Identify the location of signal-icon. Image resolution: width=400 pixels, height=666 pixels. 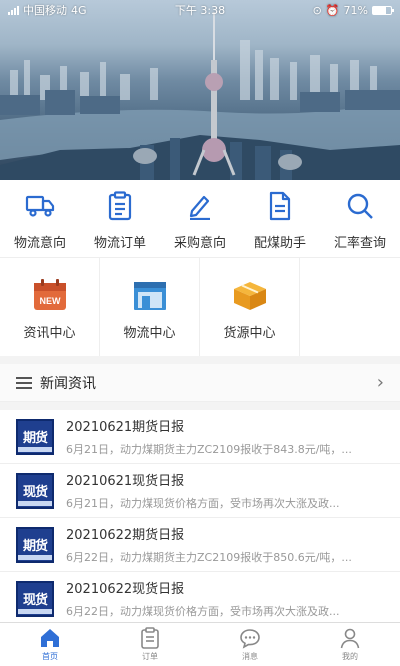
(13, 10).